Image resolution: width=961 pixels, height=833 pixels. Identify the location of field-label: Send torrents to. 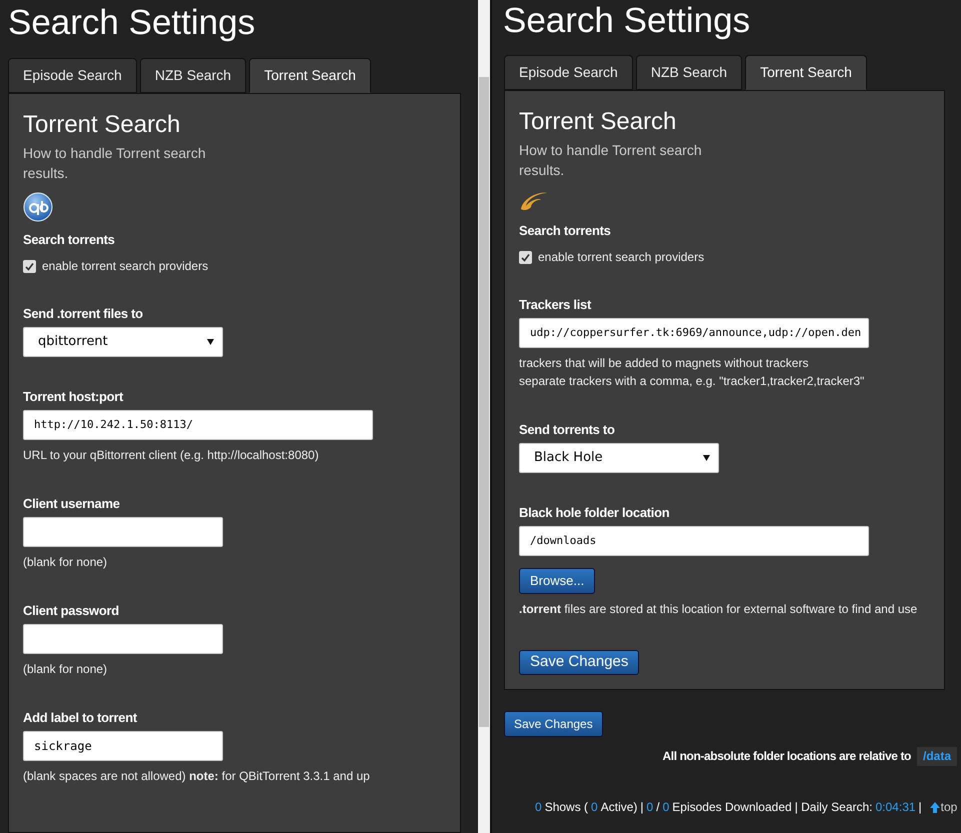
(567, 429).